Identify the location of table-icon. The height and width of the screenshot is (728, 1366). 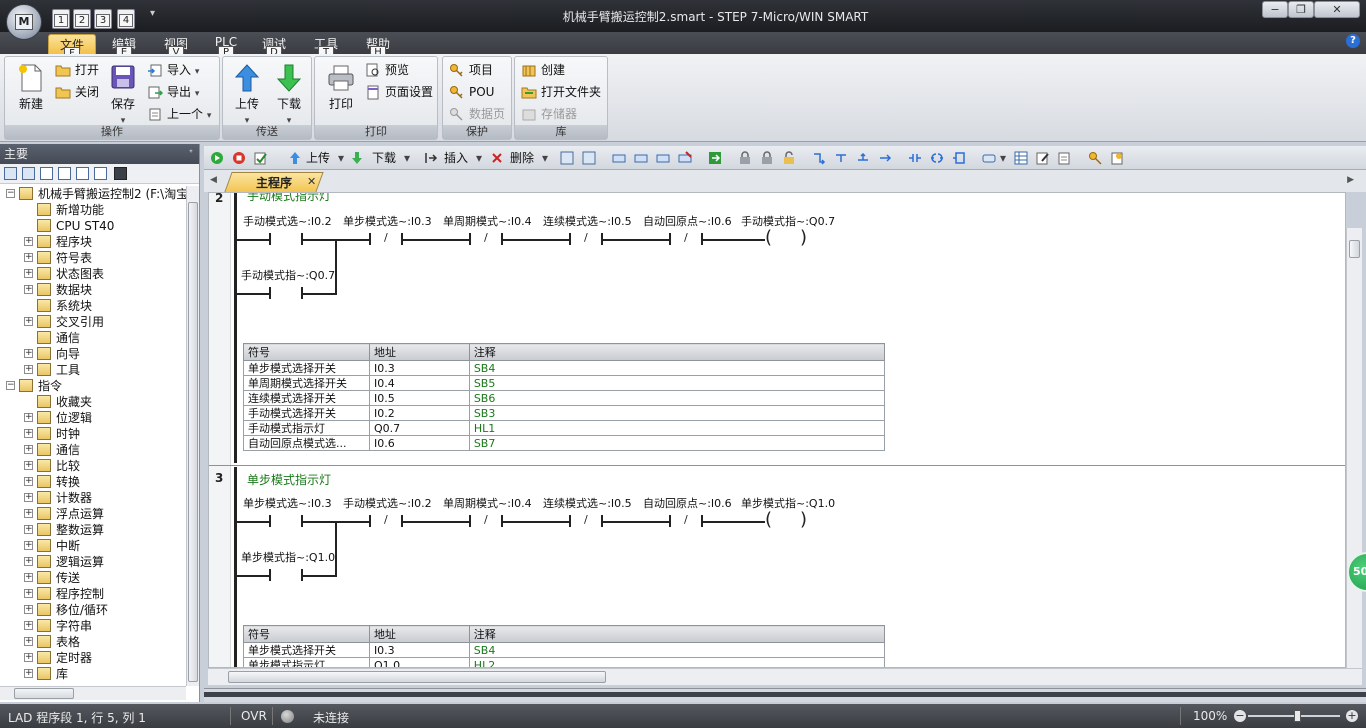
(28, 173).